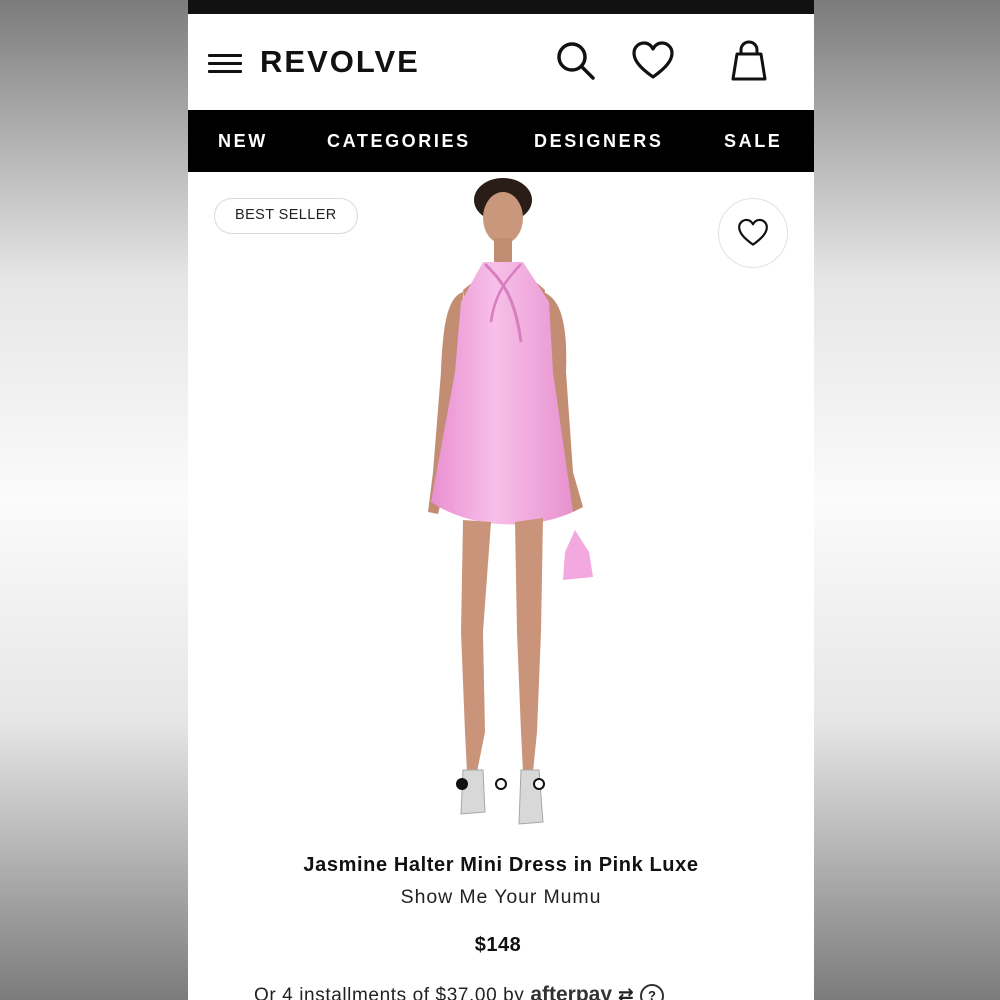 This screenshot has height=1000, width=1000. What do you see at coordinates (753, 141) in the screenshot?
I see `nav-item-sale: SALE` at bounding box center [753, 141].